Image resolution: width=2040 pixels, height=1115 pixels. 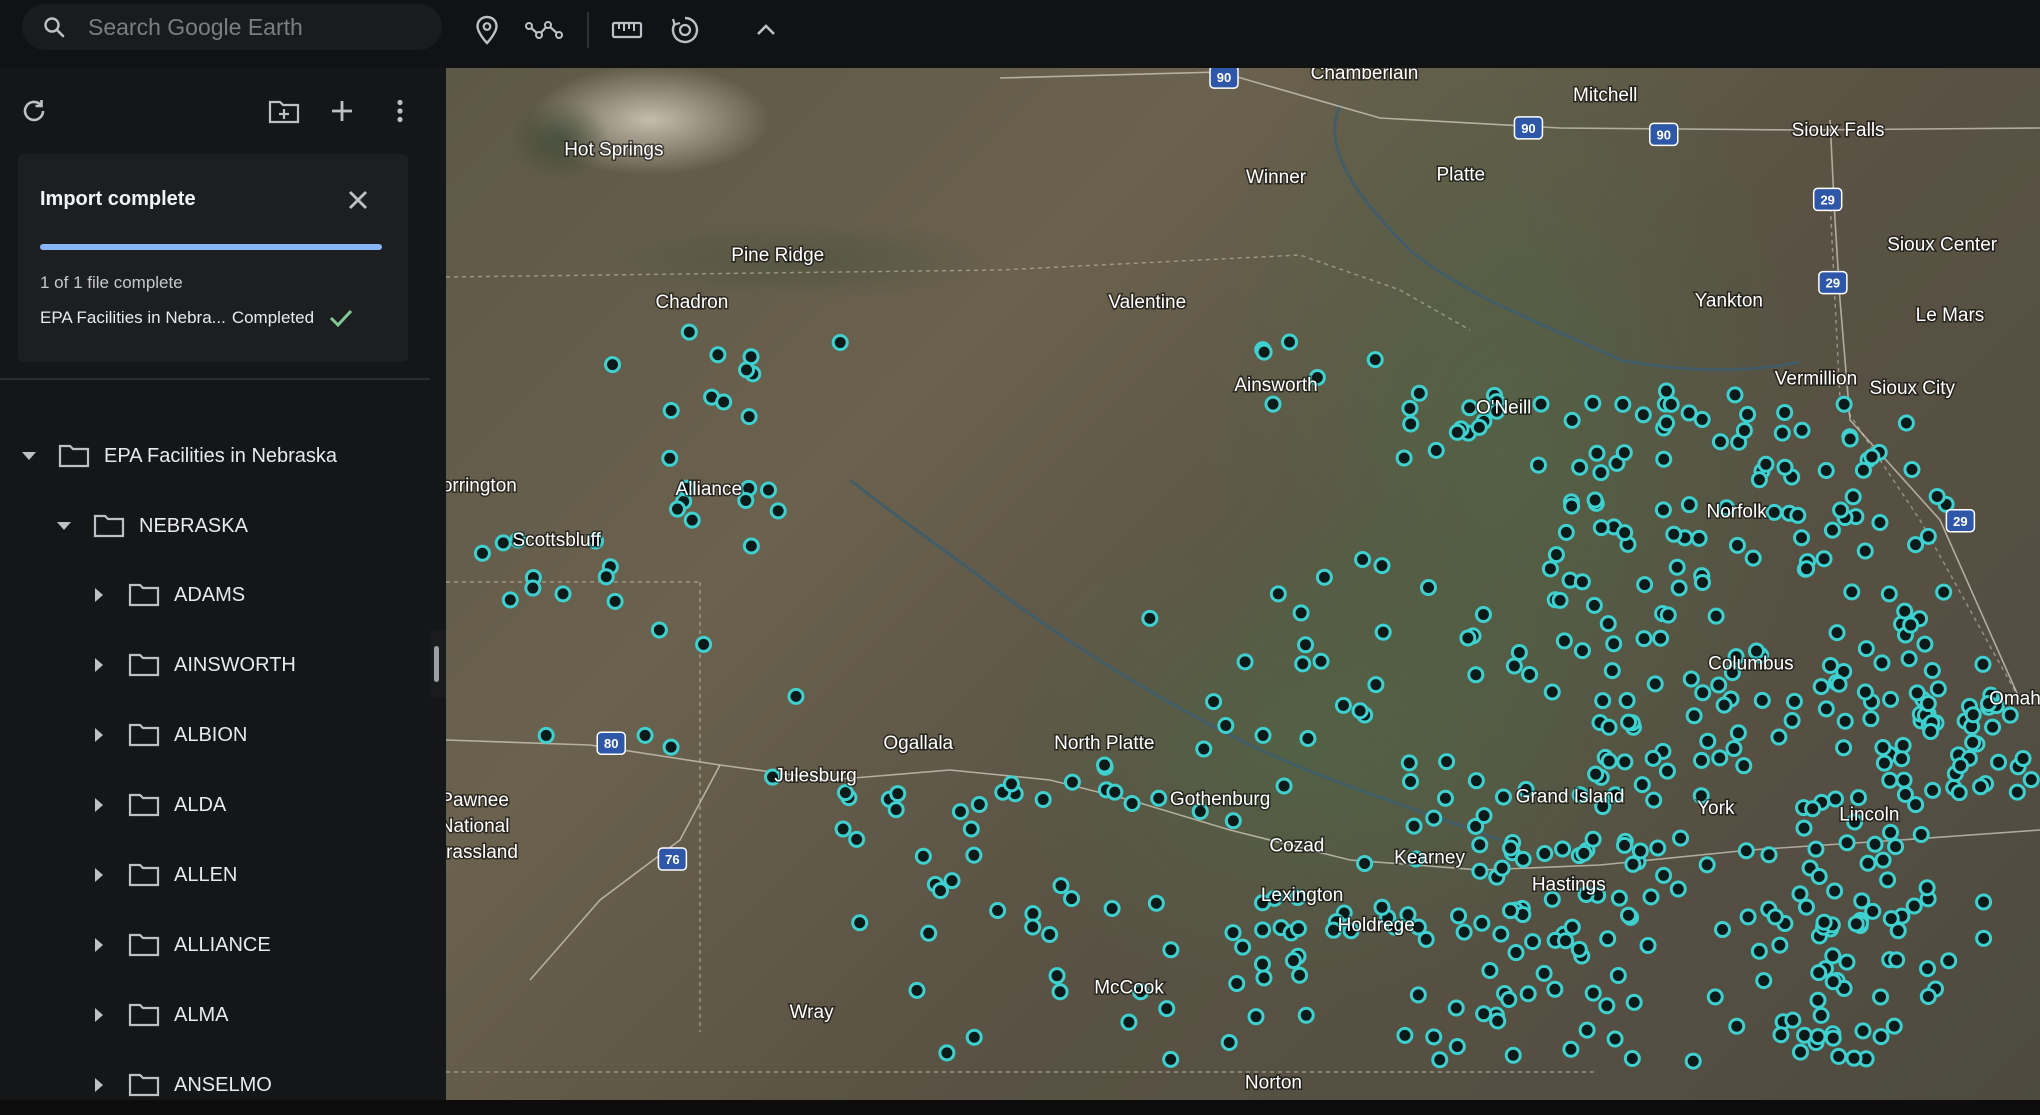 I want to click on svg-text: 76, so click(x=672, y=859).